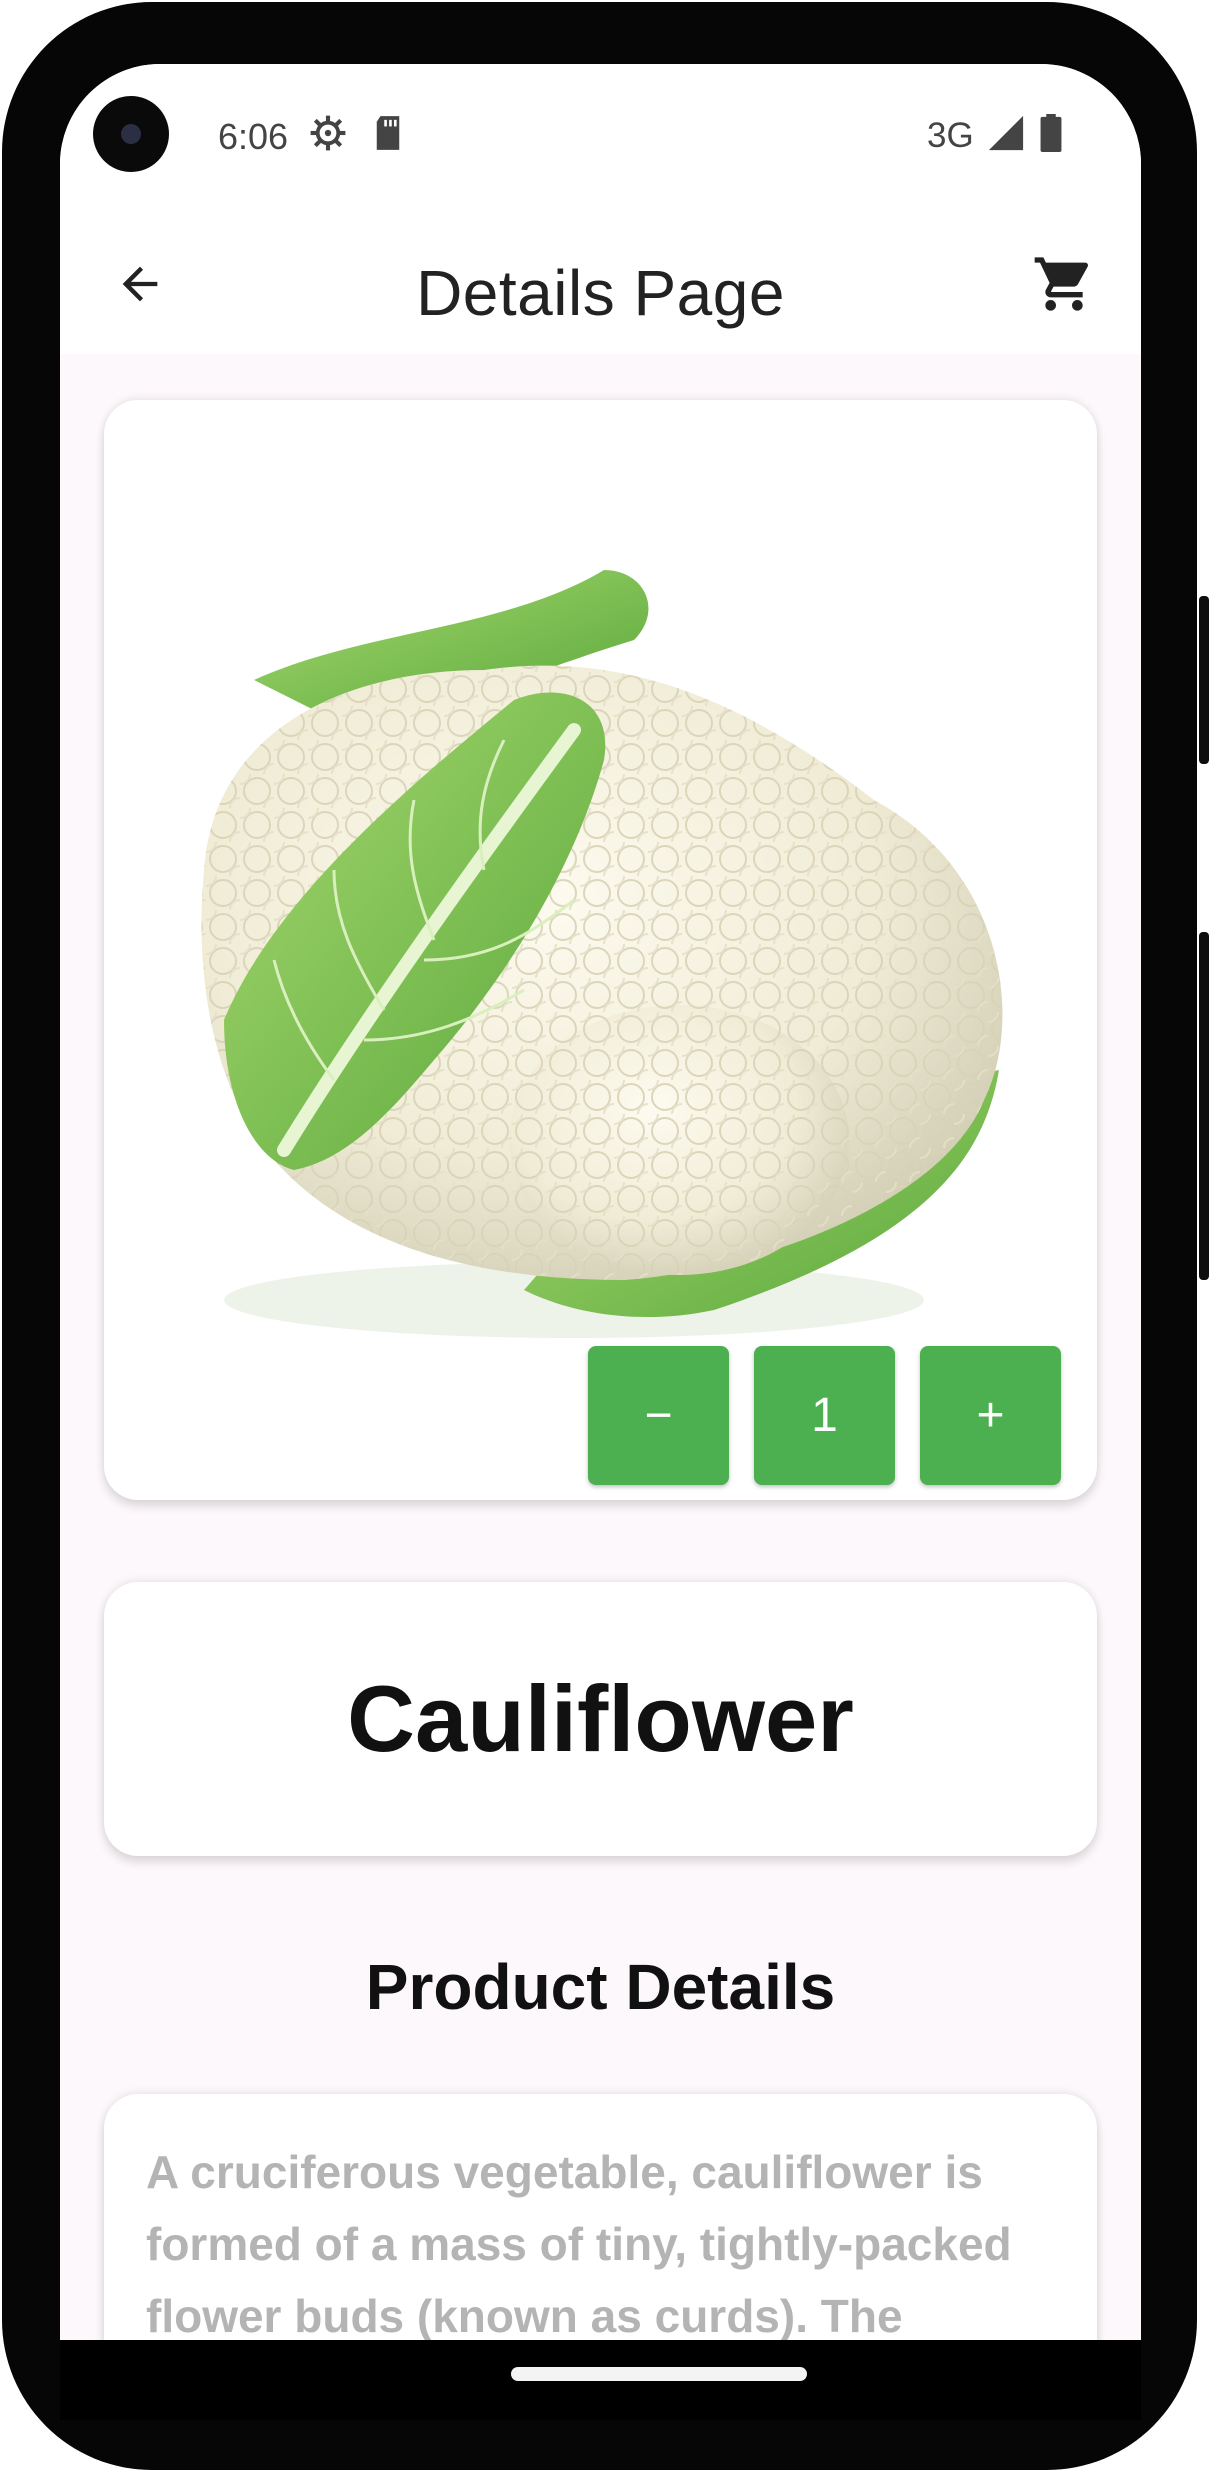 This screenshot has width=1211, height=2474. I want to click on cart-button, so click(1064, 284).